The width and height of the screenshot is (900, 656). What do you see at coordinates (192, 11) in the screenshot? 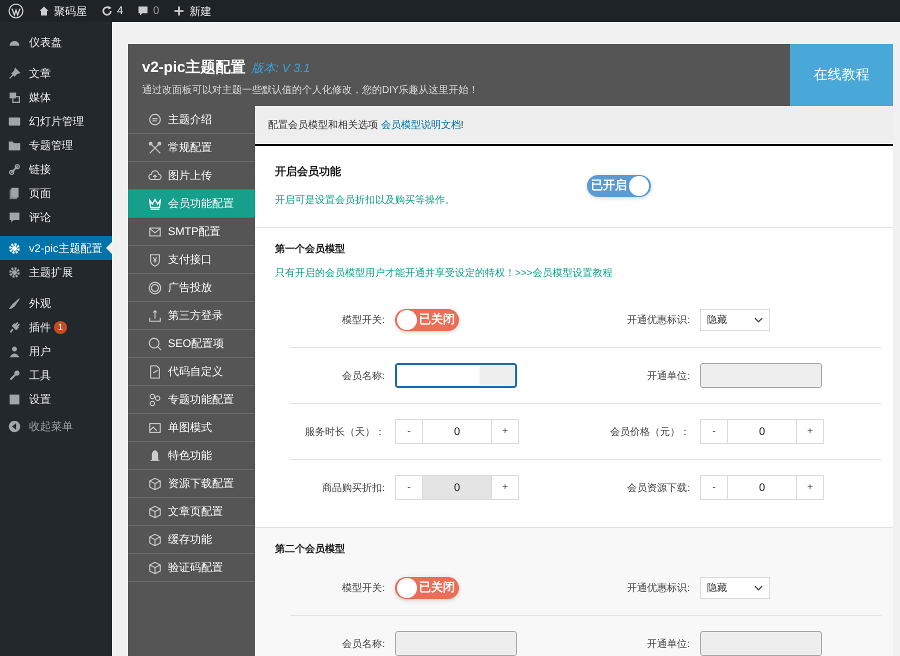
I see `new-link: 新建` at bounding box center [192, 11].